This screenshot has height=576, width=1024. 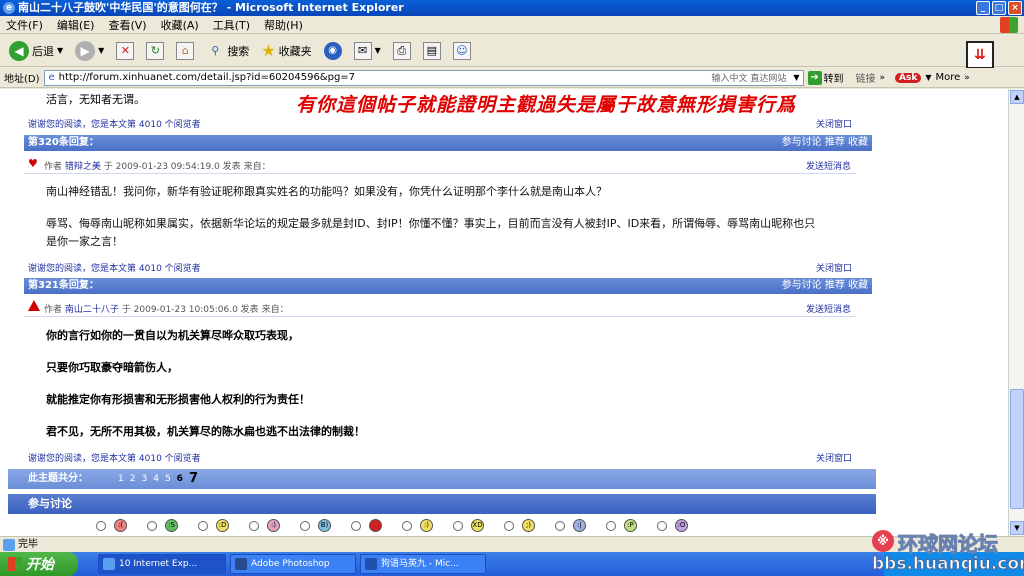 I want to click on start-label: 开始, so click(x=40, y=565).